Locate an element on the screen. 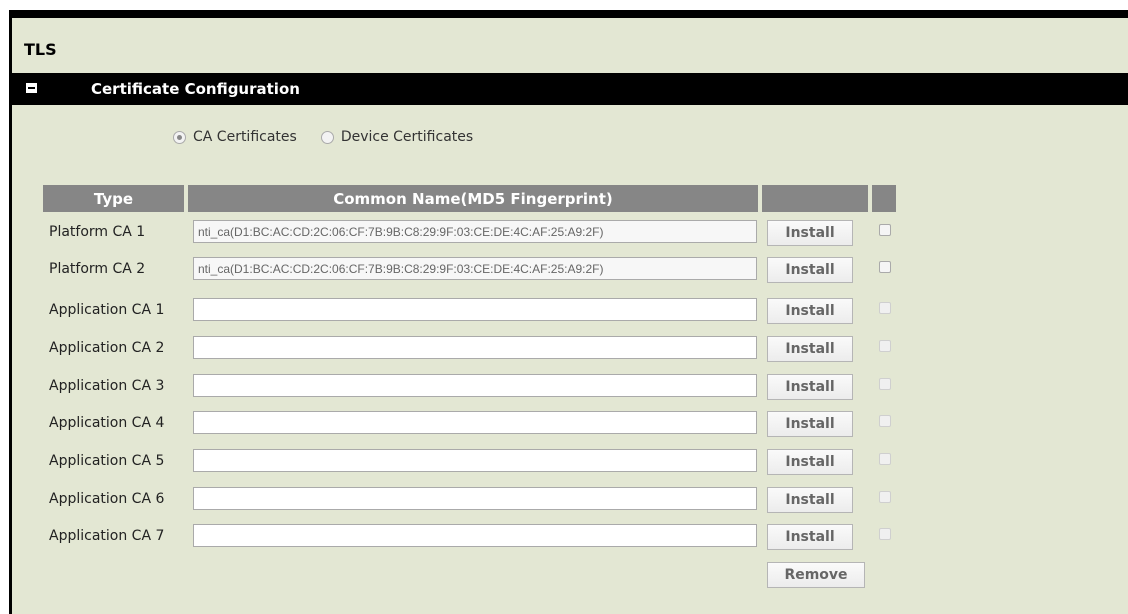 This screenshot has width=1128, height=614. radio-ca-certificates: CA Certificates is located at coordinates (235, 137).